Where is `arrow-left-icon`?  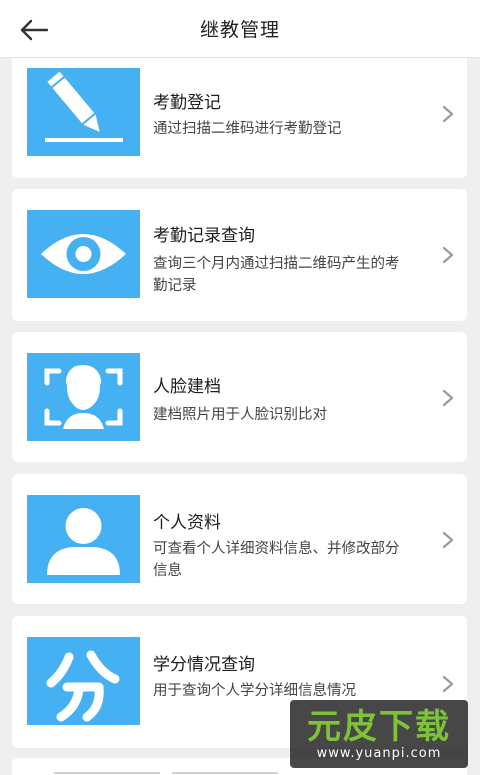 arrow-left-icon is located at coordinates (34, 30).